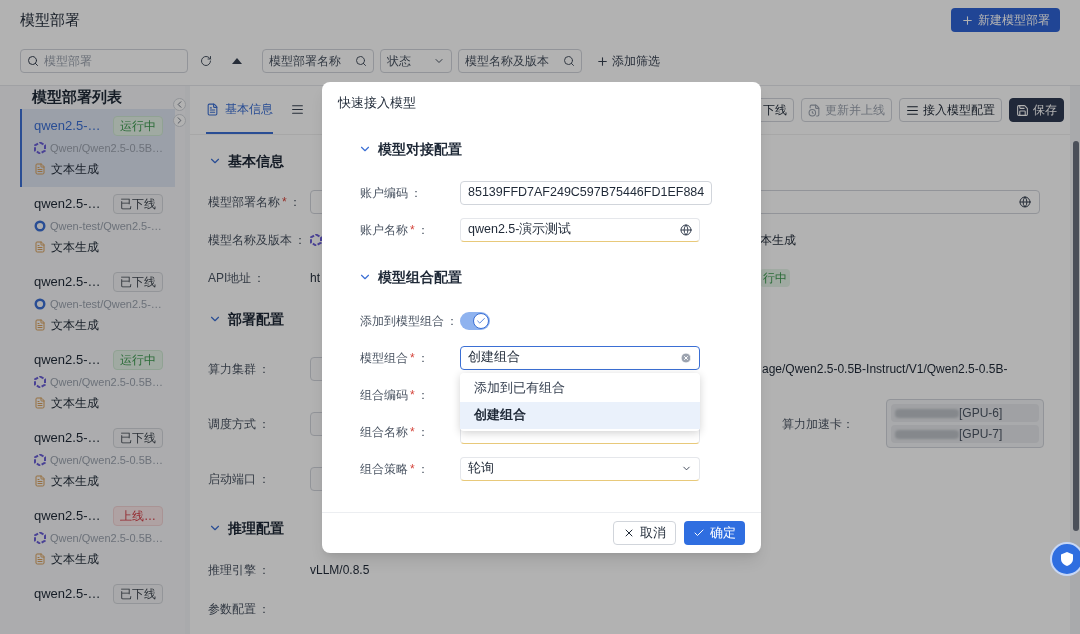 Image resolution: width=1080 pixels, height=634 pixels. I want to click on status-tag: 行中, so click(775, 278).